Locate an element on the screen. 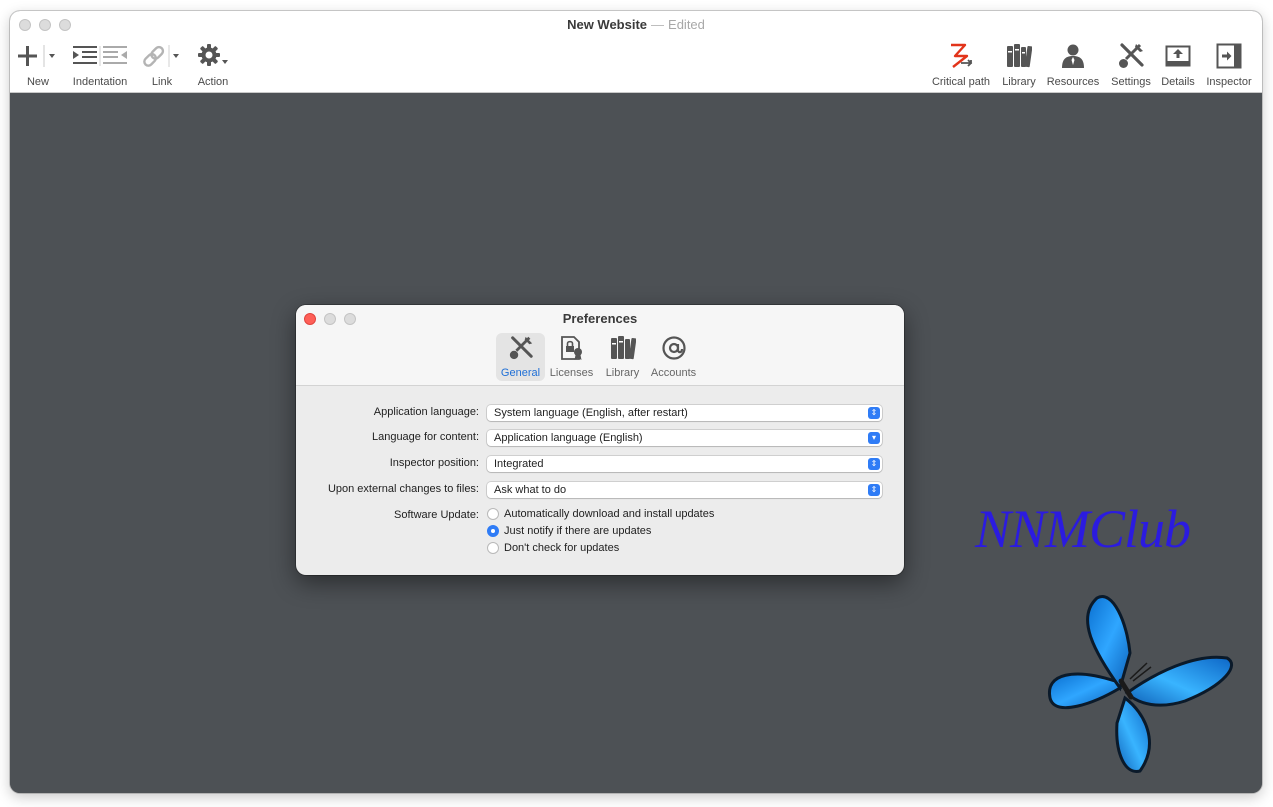  tab-library-label: Library is located at coordinates (622, 373).